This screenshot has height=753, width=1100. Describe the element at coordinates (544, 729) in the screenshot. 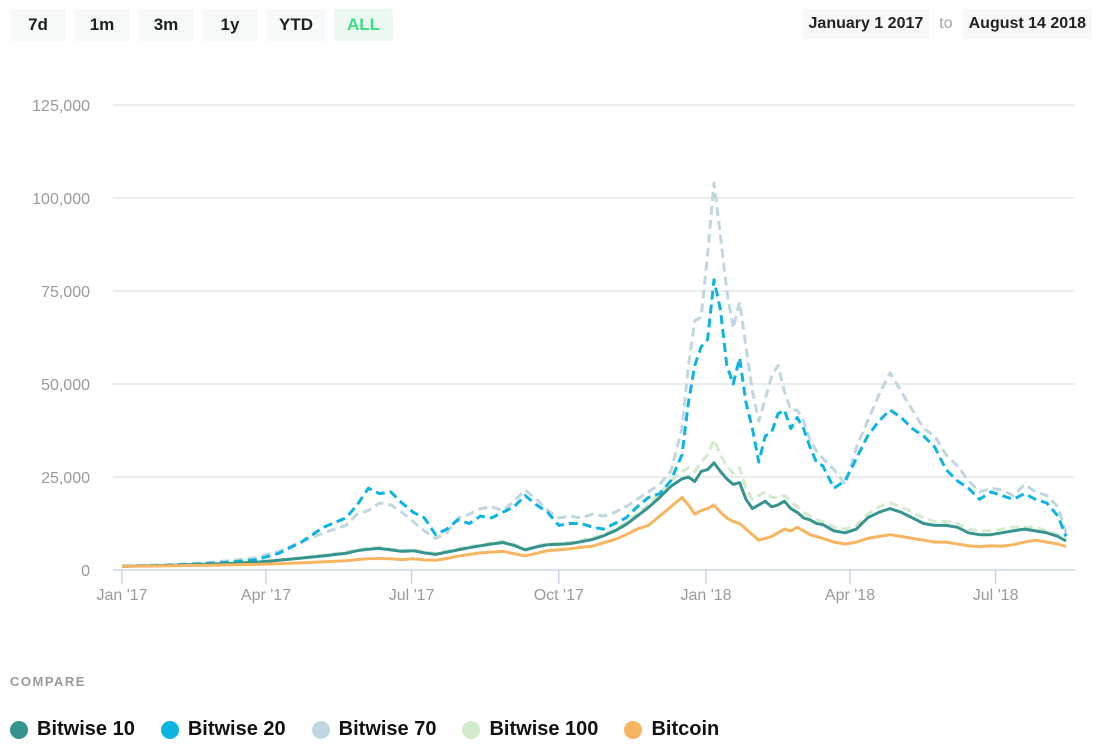

I see `legend-label: Bitwise 100` at that location.